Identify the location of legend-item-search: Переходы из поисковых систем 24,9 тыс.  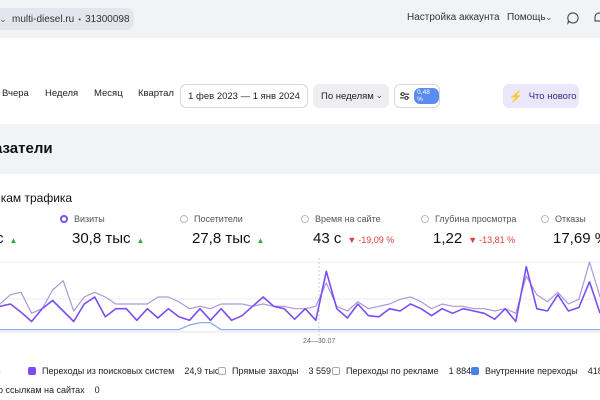
(123, 371).